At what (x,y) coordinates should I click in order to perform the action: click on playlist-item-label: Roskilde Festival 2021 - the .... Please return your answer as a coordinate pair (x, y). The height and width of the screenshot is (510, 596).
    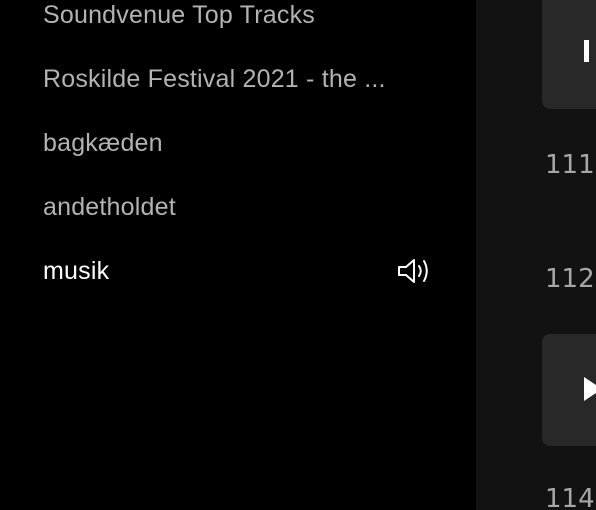
    Looking at the image, I should click on (214, 78).